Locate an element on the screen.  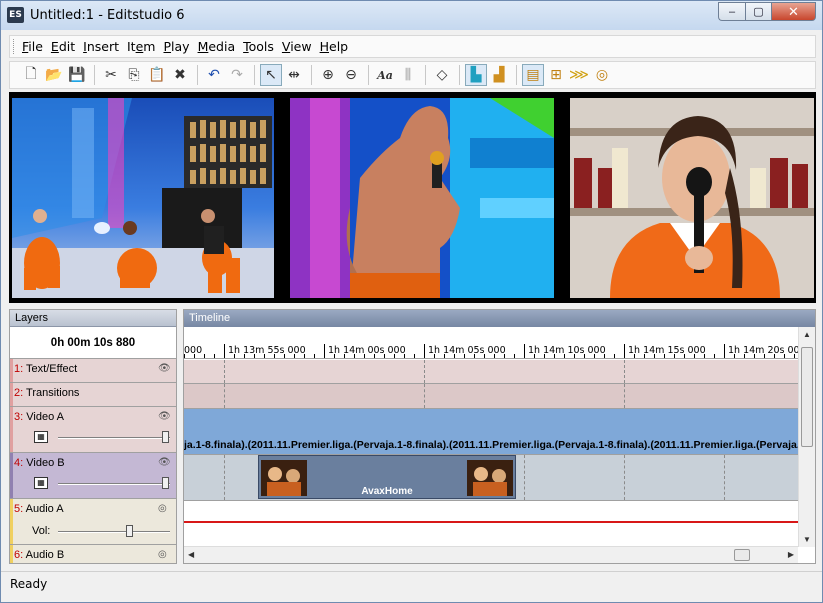
pointer-icon: ↖ is located at coordinates (271, 75).